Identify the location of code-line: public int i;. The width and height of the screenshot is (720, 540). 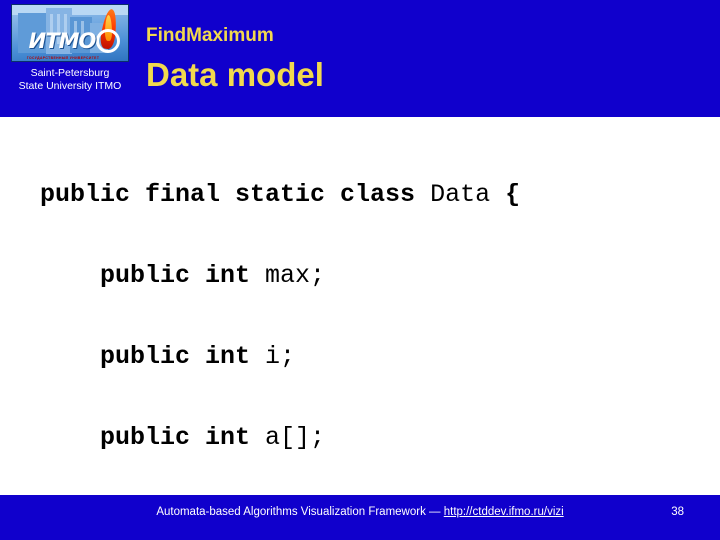
(280, 357).